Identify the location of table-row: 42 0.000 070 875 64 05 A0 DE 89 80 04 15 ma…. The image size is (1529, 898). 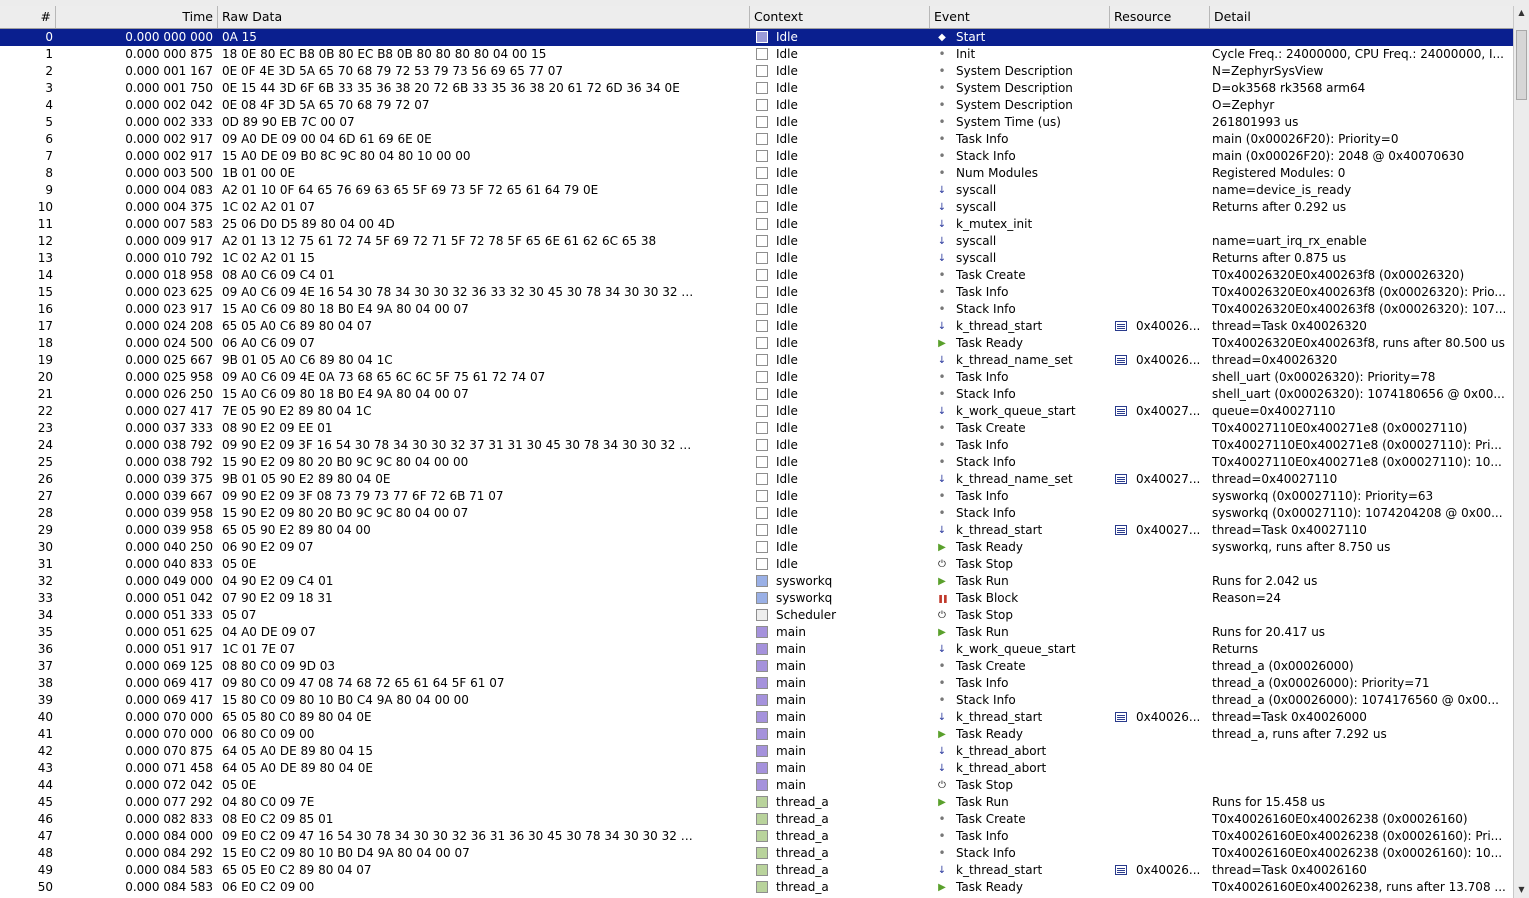
(756, 751).